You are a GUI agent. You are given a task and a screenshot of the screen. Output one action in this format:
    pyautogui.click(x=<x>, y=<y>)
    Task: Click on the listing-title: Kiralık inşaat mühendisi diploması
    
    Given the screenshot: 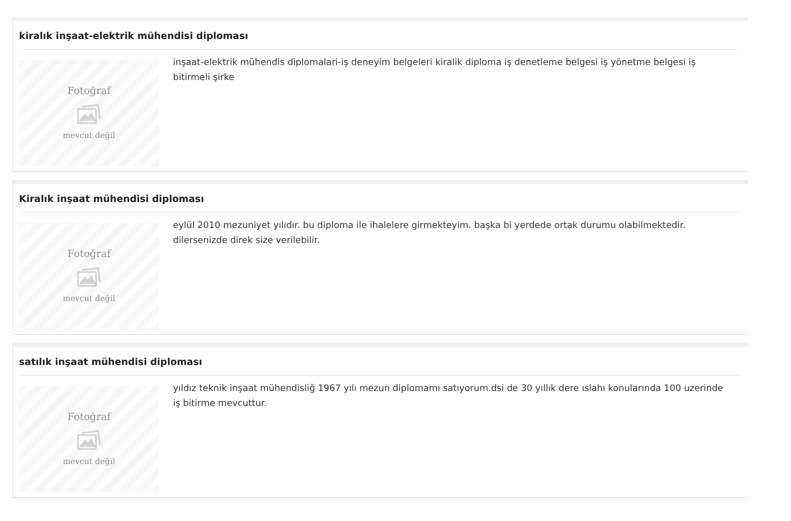 What is the action you would take?
    pyautogui.click(x=111, y=199)
    